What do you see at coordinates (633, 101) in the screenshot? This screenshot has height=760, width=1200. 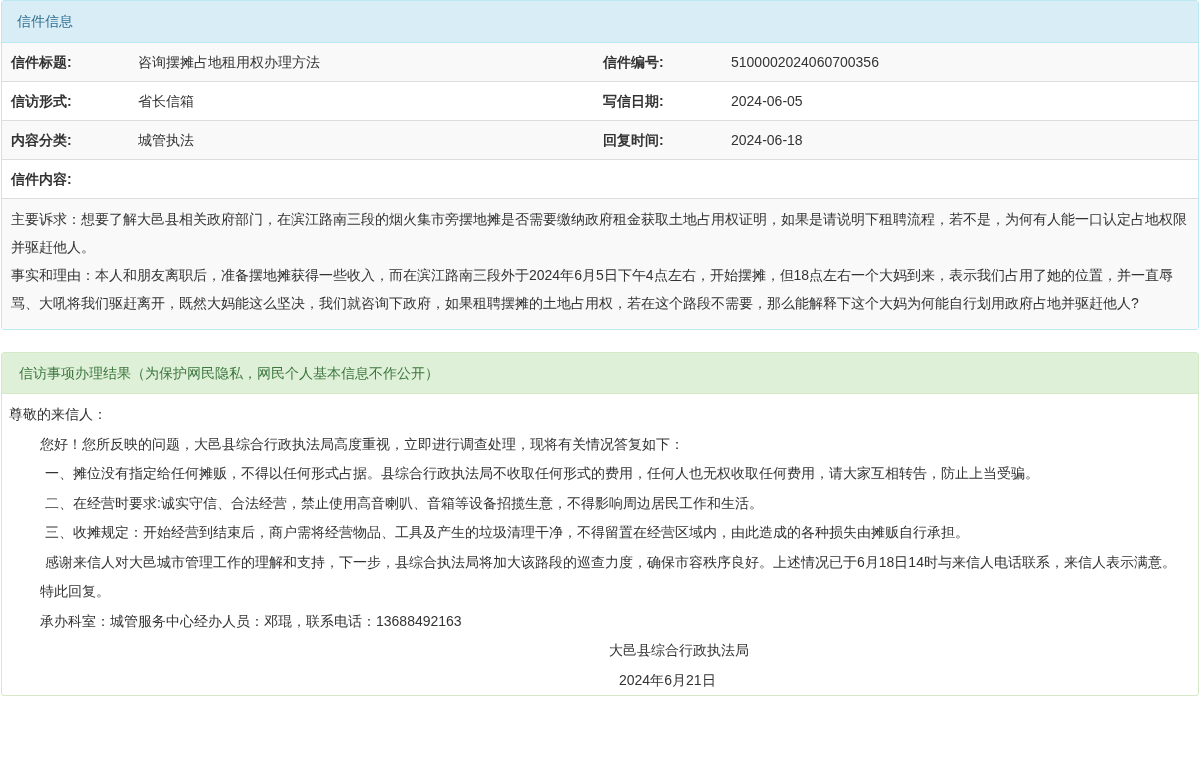 I see `field-label: 写信日期:` at bounding box center [633, 101].